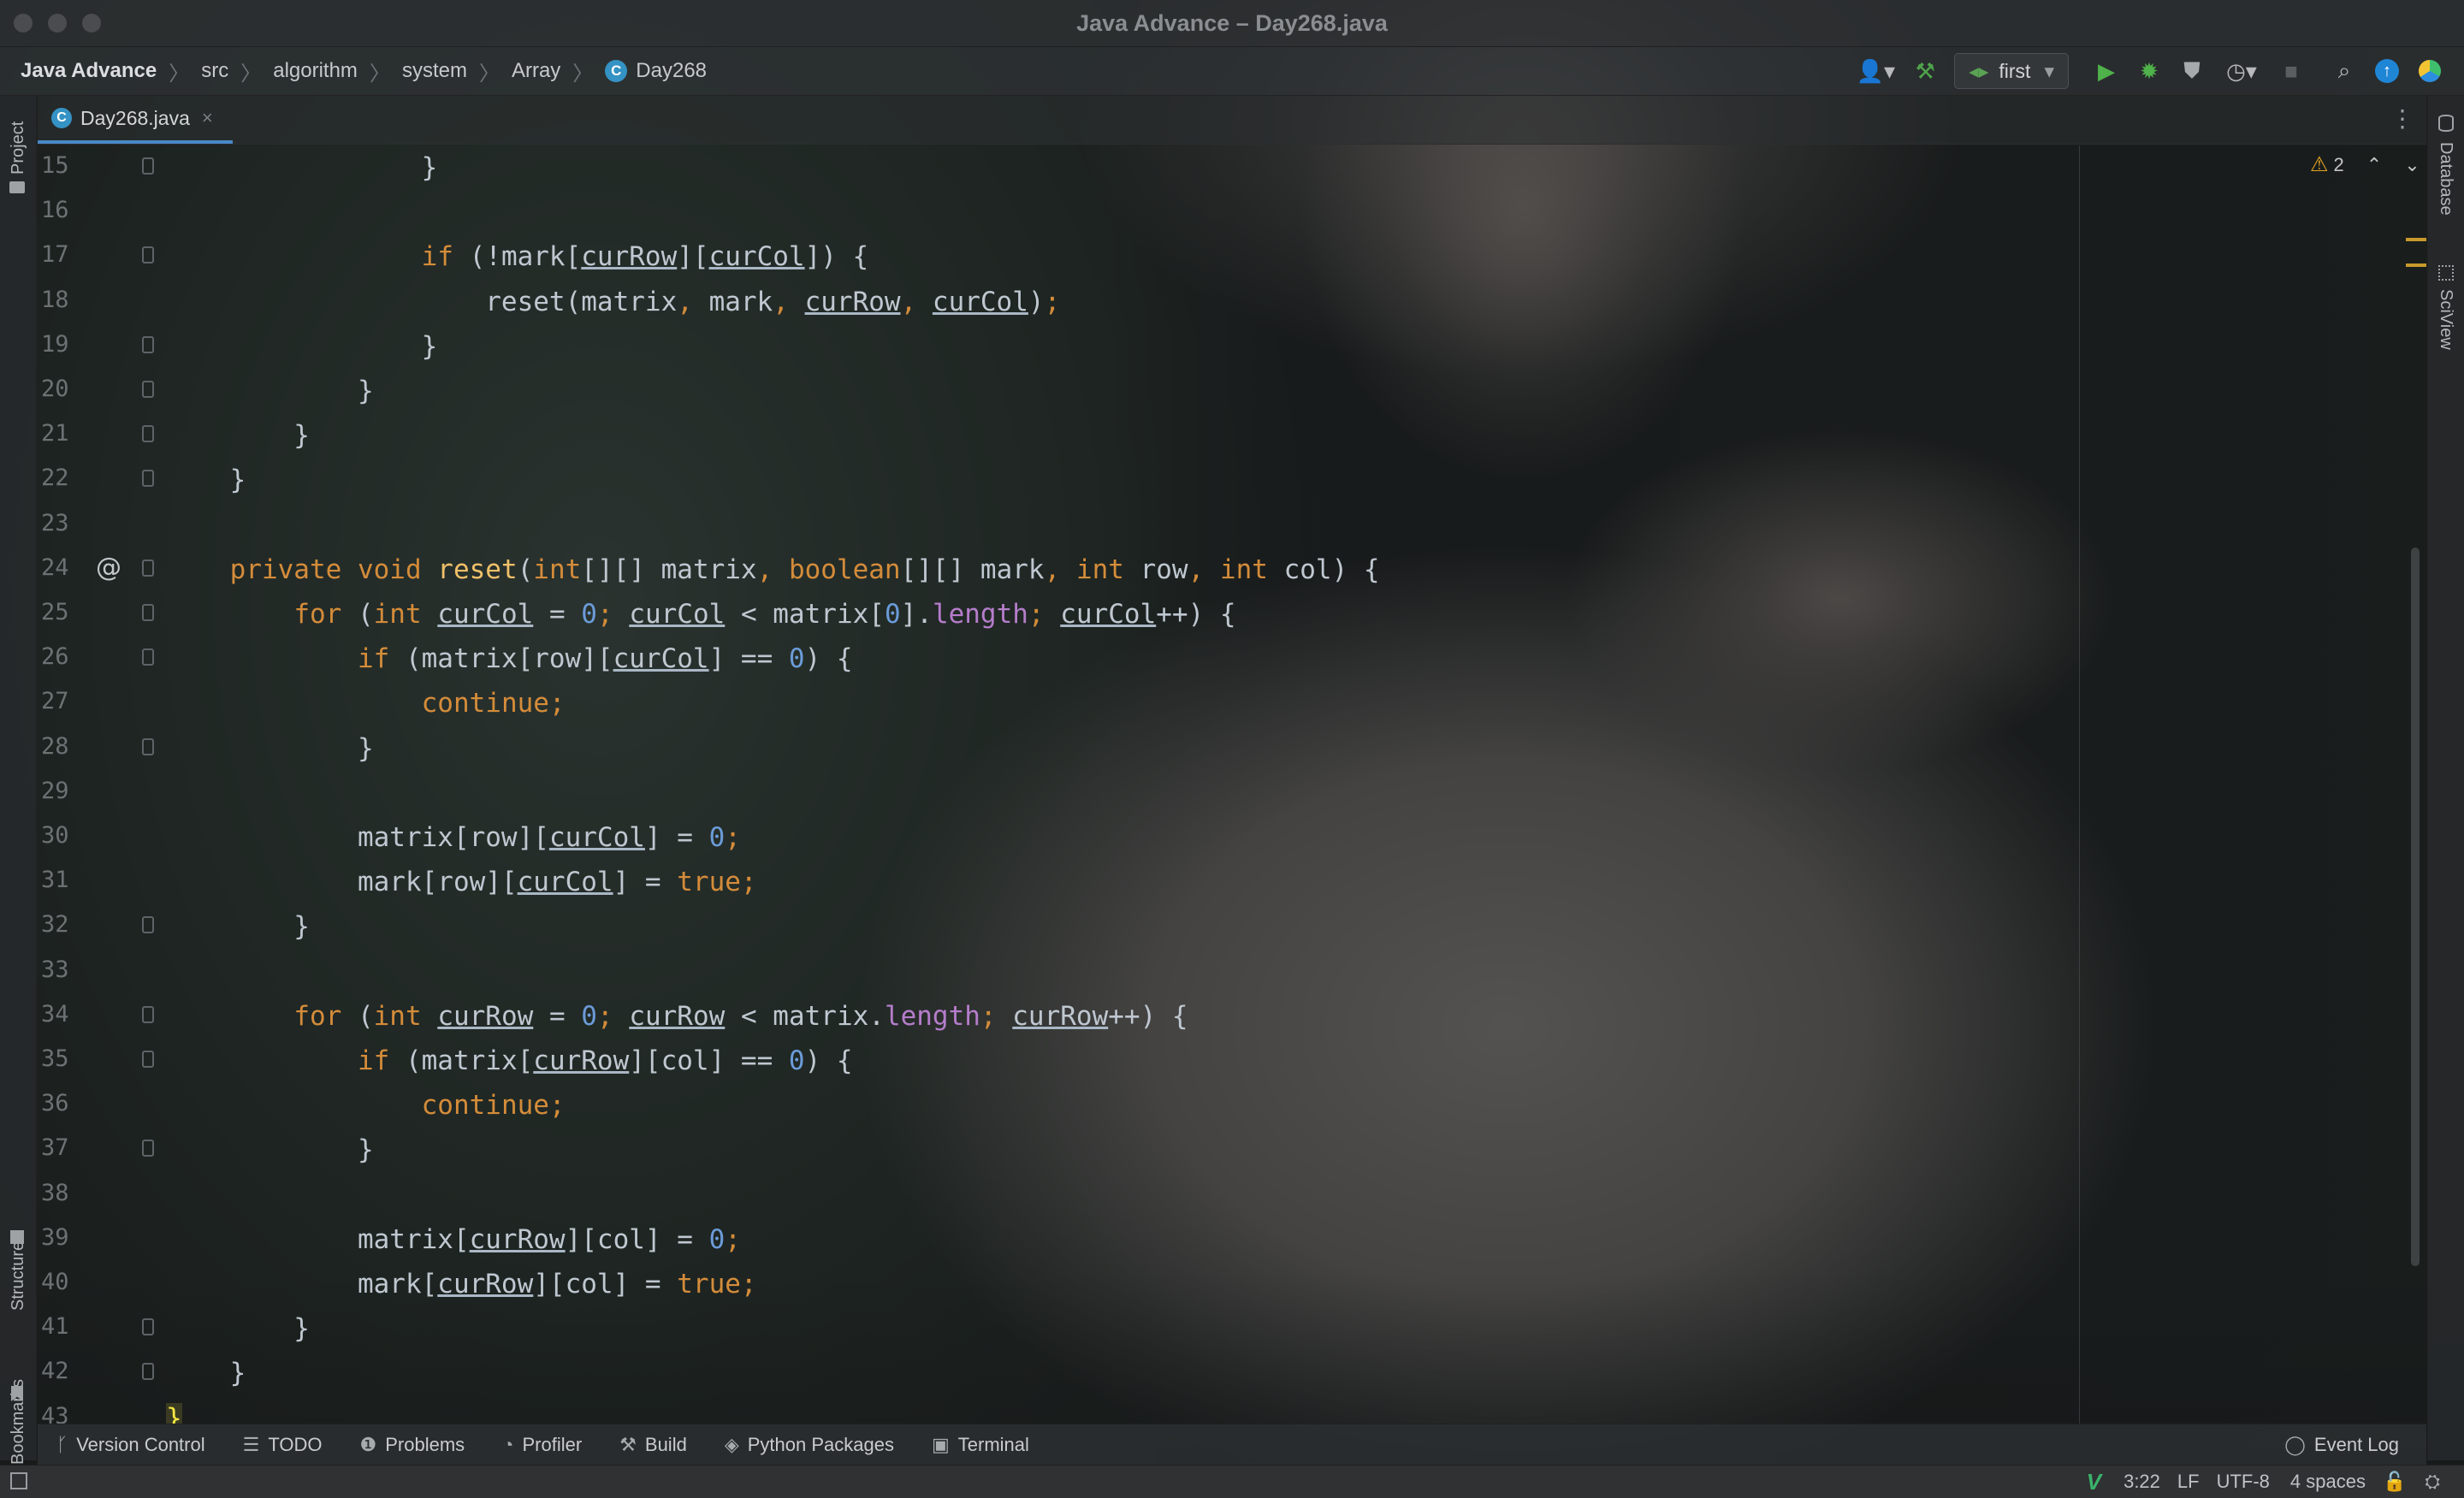  I want to click on code-line: mark[curRow][col] = true;, so click(461, 1284).